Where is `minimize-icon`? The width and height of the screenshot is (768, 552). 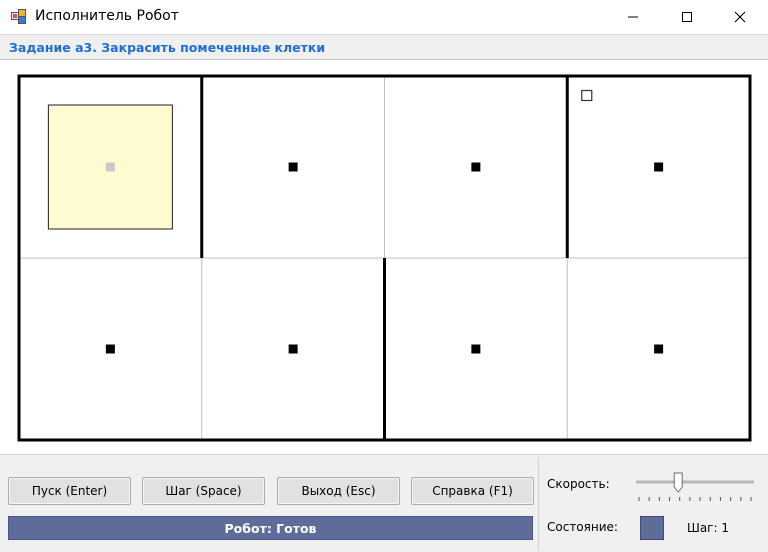 minimize-icon is located at coordinates (633, 17).